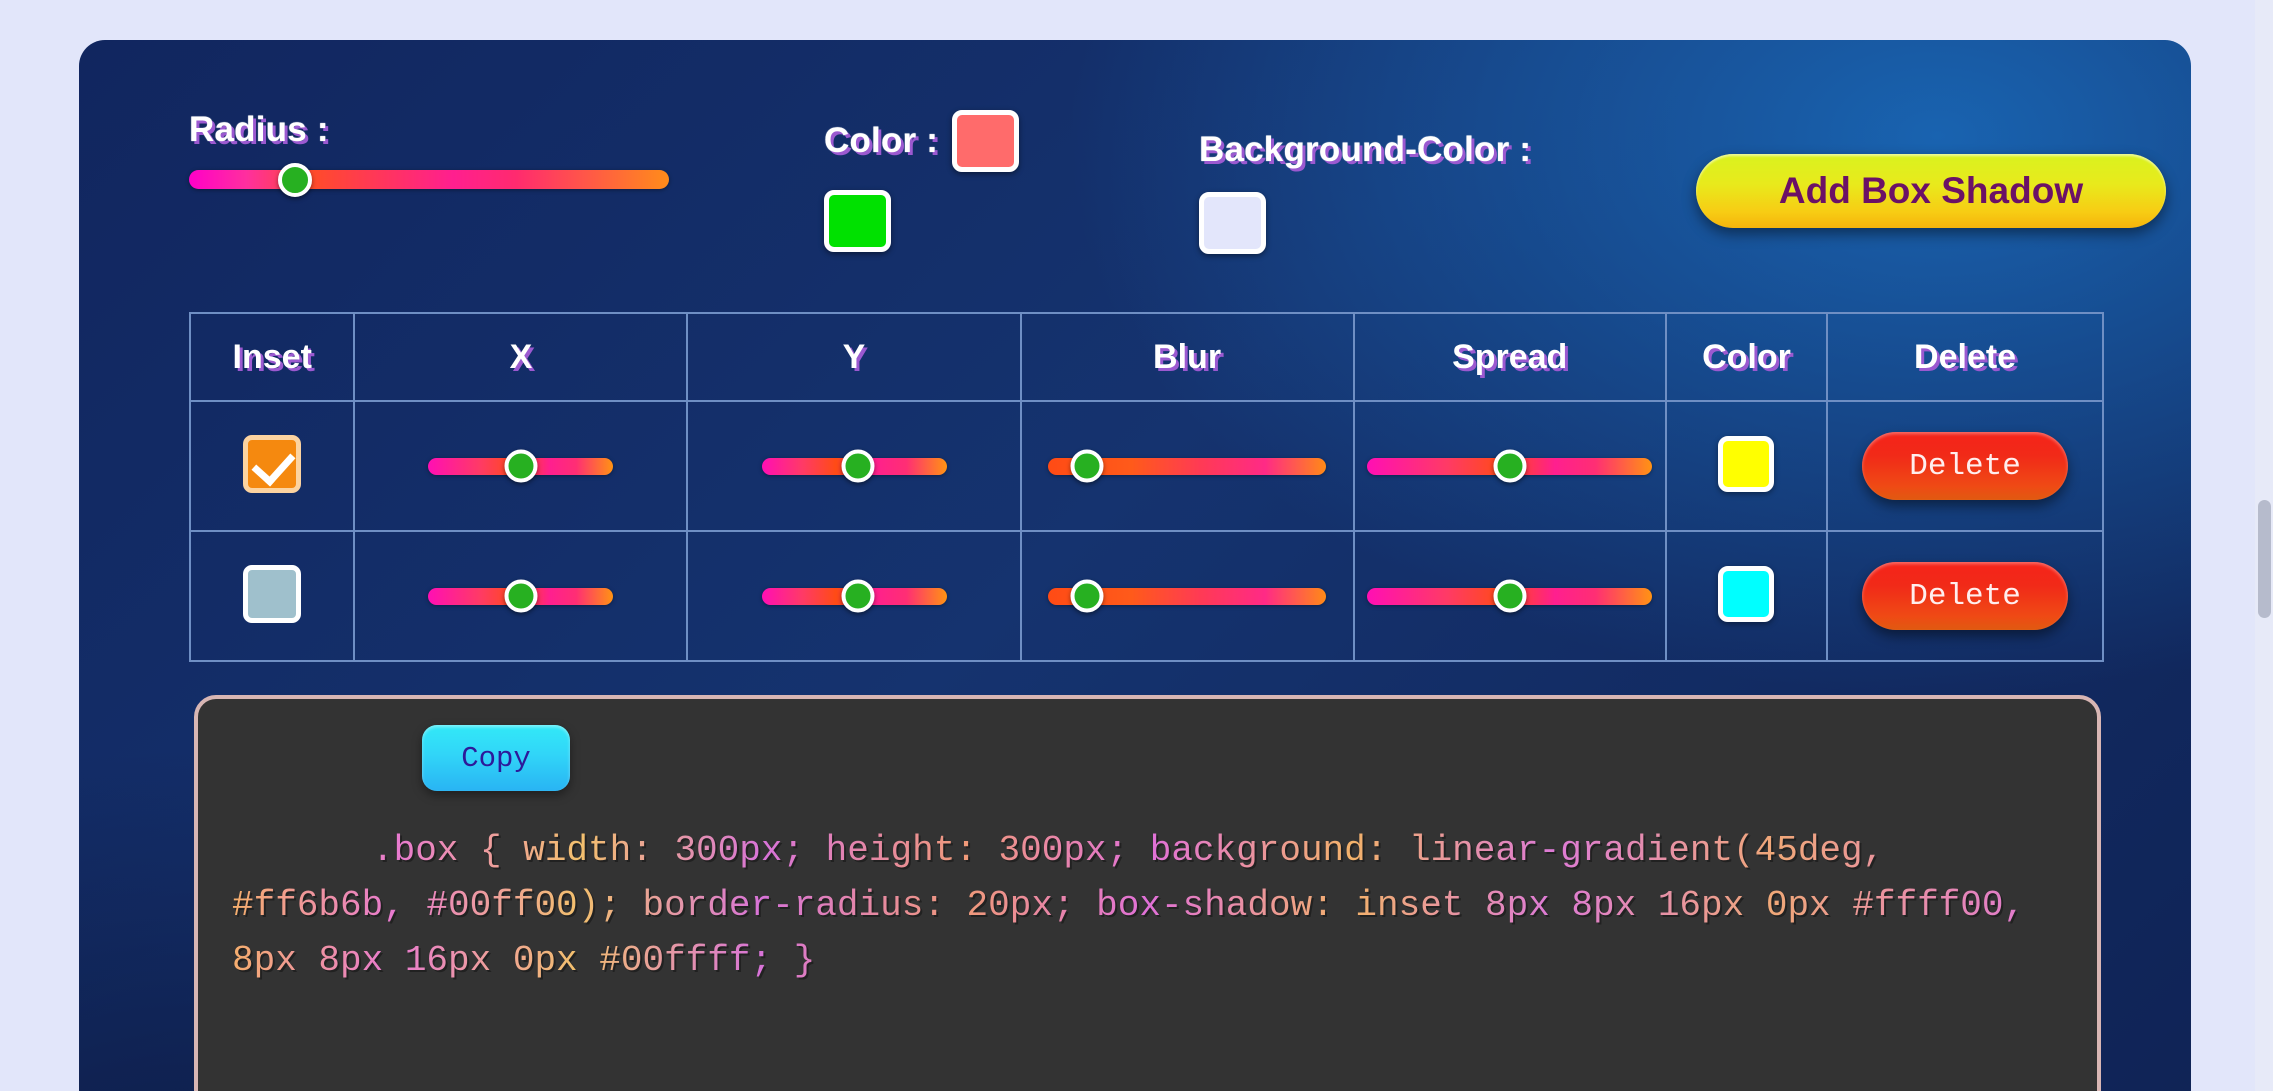 The height and width of the screenshot is (1091, 2273). I want to click on column-header-blur: Blur, so click(1187, 357).